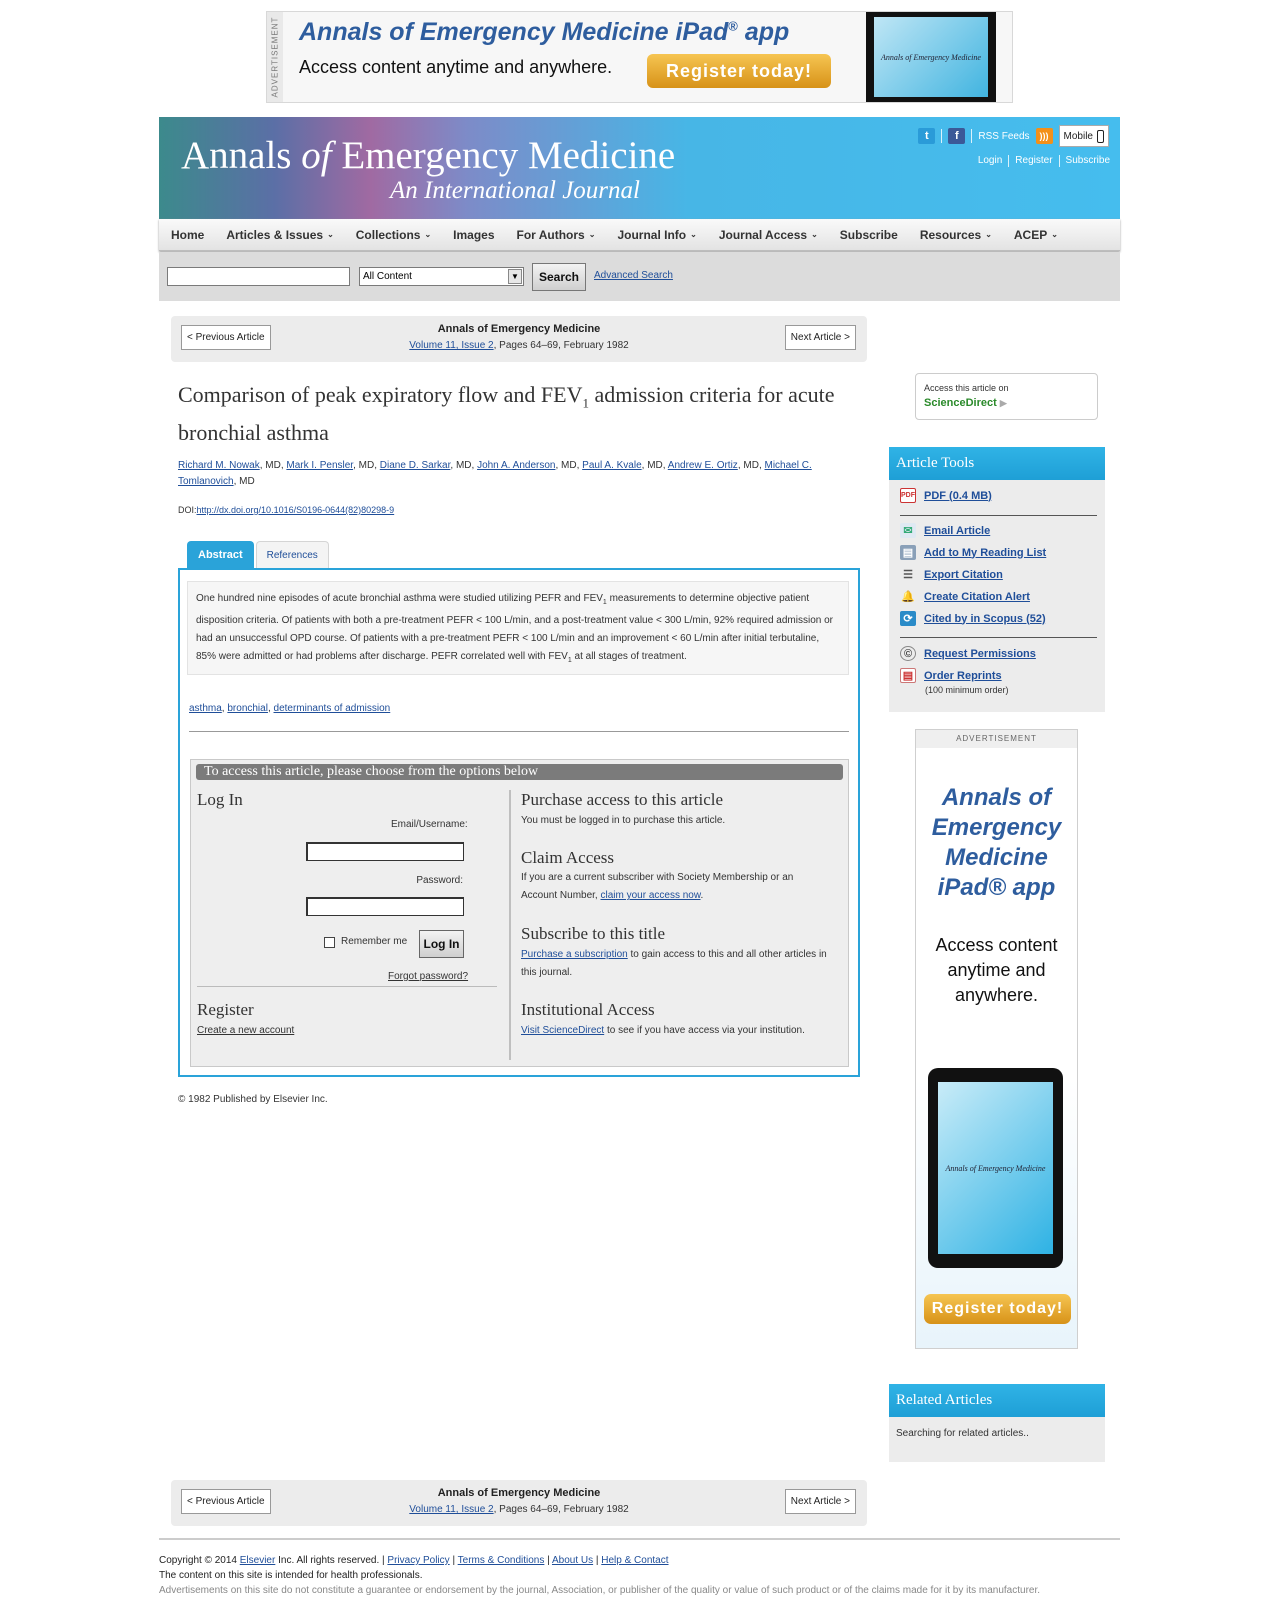  What do you see at coordinates (1044, 136) in the screenshot?
I see `rss-icon: )))` at bounding box center [1044, 136].